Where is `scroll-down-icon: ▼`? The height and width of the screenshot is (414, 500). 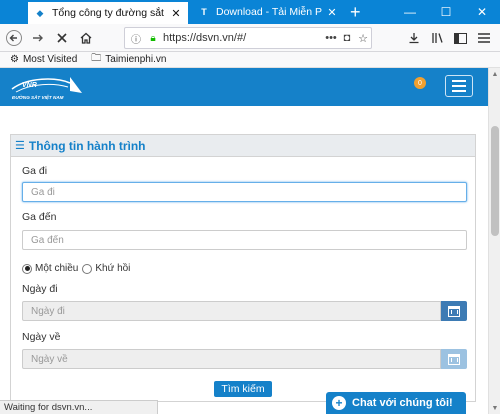 scroll-down-icon: ▼ is located at coordinates (494, 408).